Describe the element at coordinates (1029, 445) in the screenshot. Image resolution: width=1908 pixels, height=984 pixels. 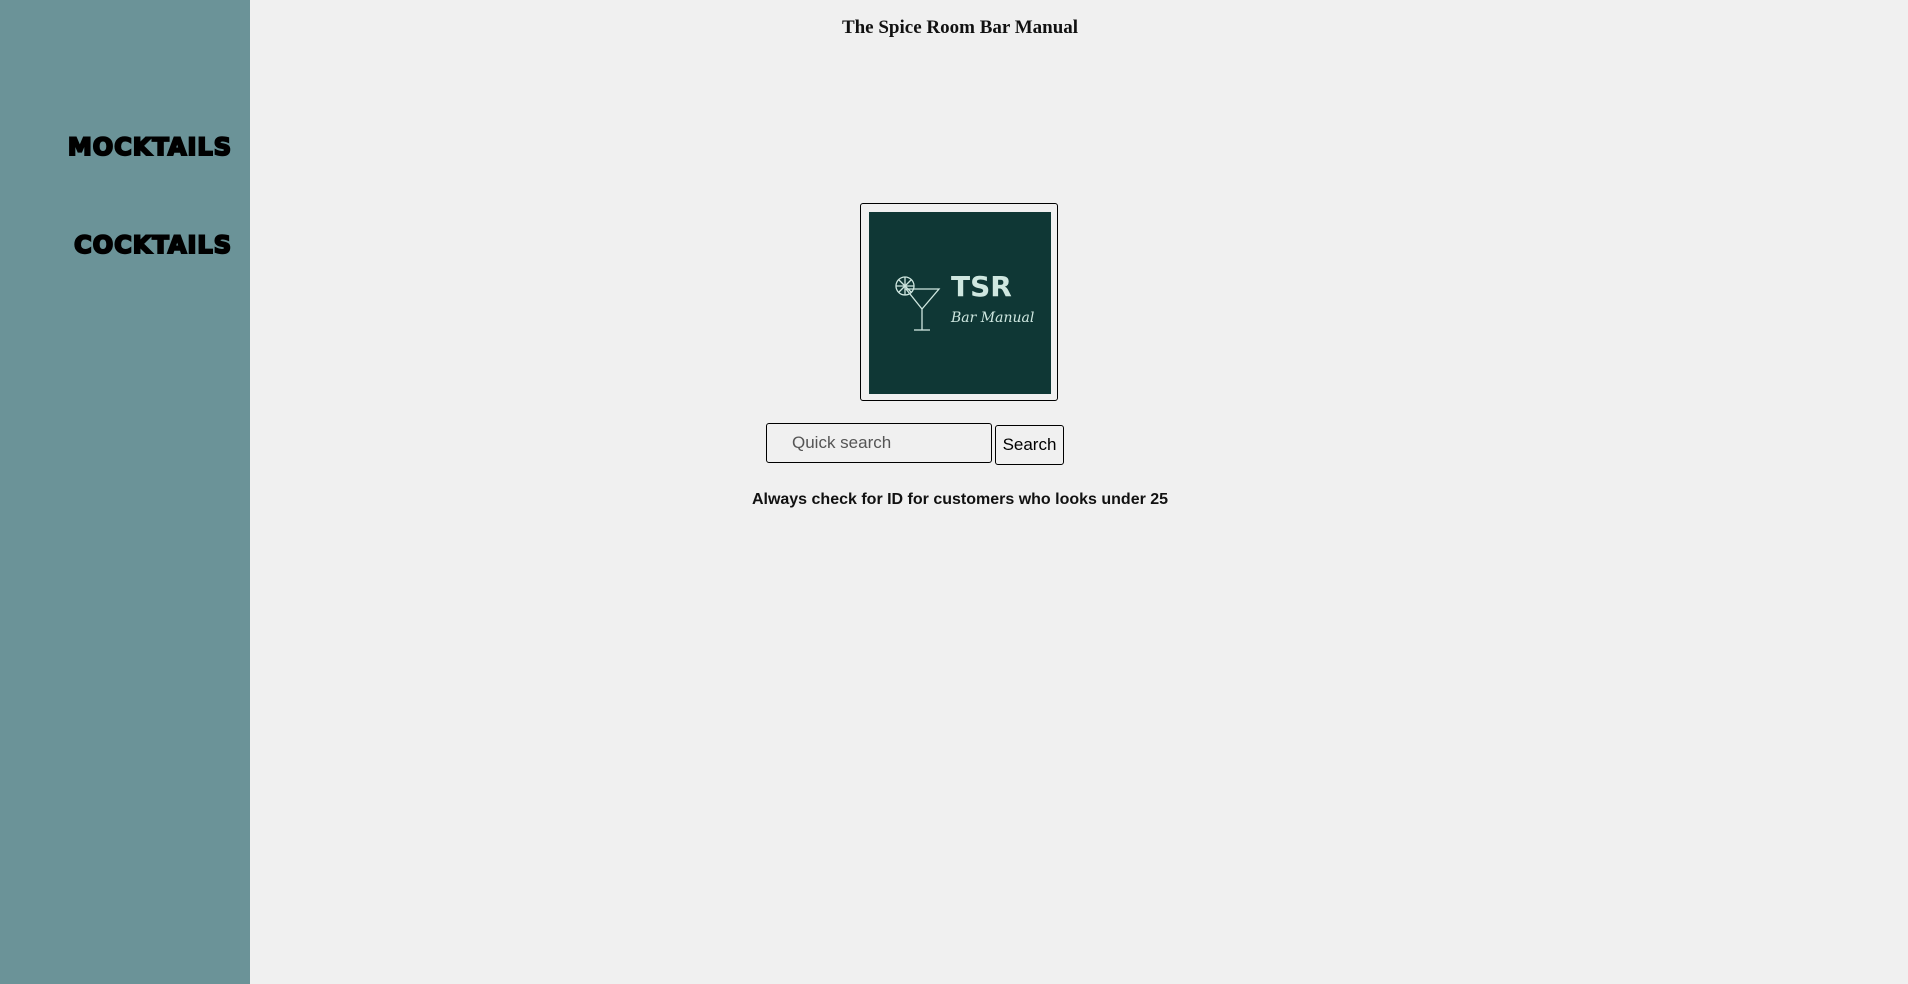
I see `search-button: Search` at that location.